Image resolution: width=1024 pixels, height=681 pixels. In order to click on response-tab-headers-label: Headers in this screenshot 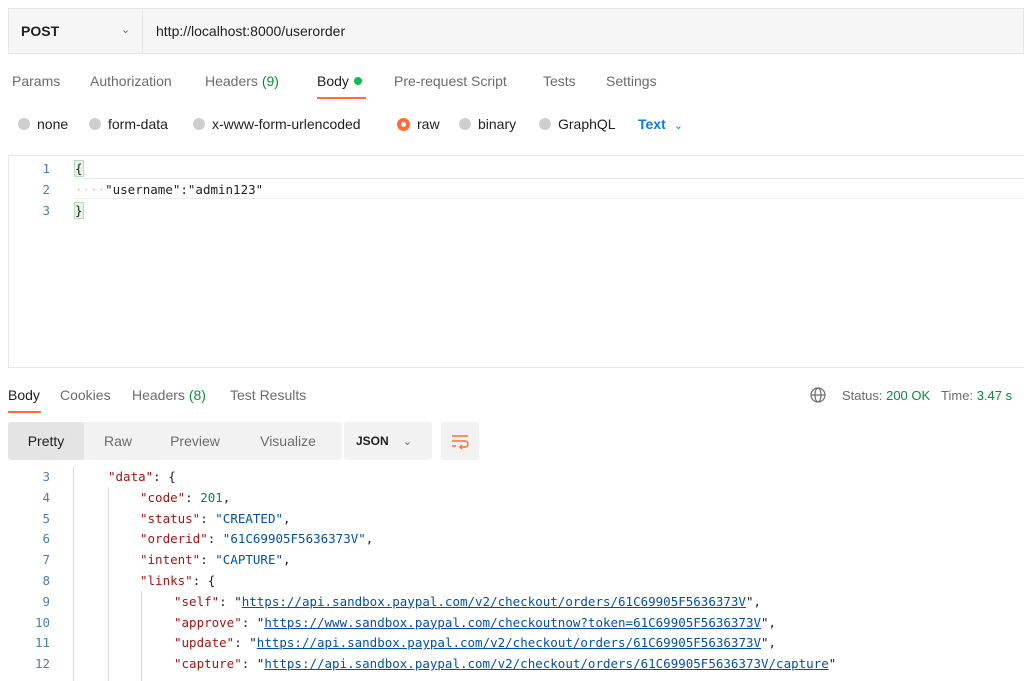, I will do `click(158, 395)`.